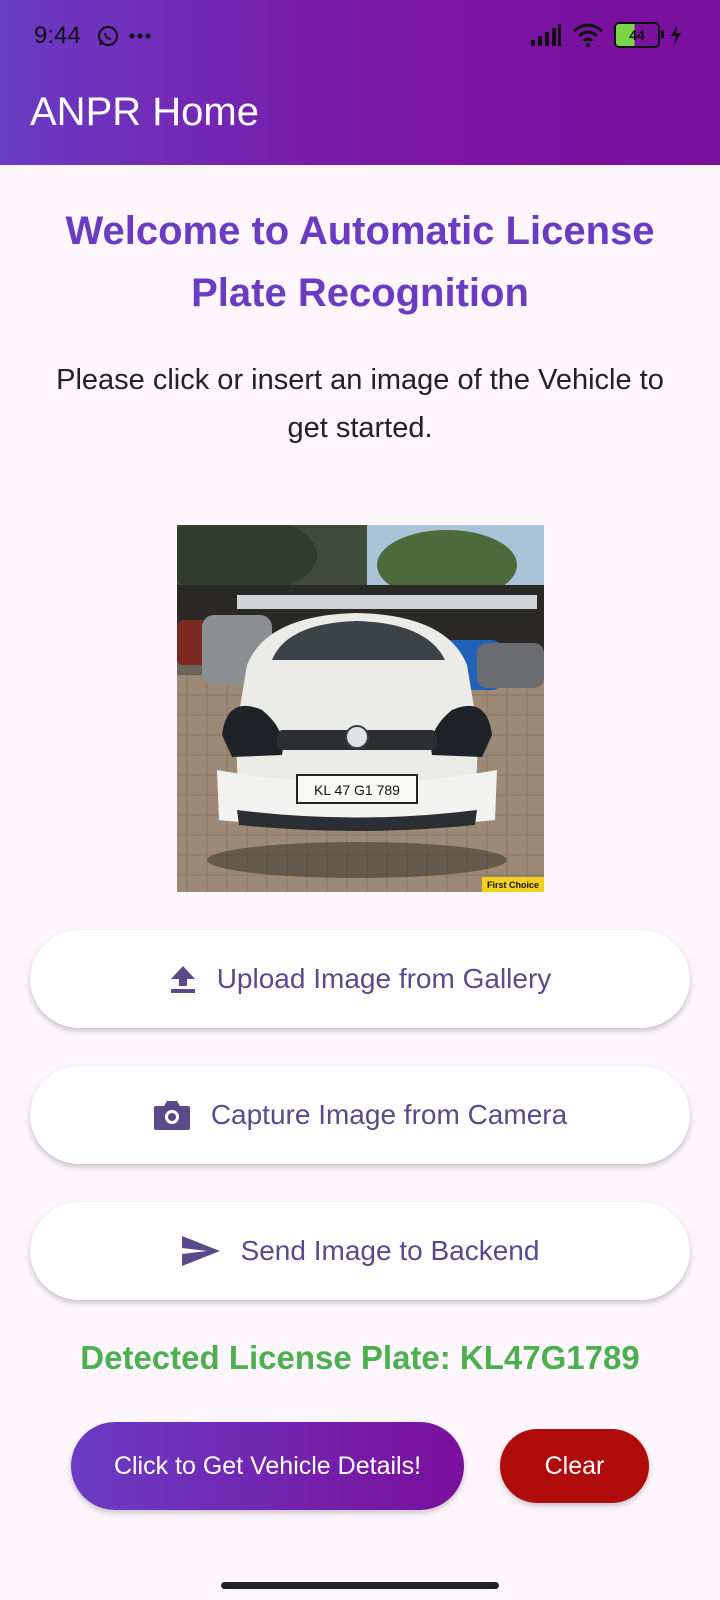 Image resolution: width=720 pixels, height=1600 pixels. What do you see at coordinates (171, 1115) in the screenshot?
I see `camera-icon` at bounding box center [171, 1115].